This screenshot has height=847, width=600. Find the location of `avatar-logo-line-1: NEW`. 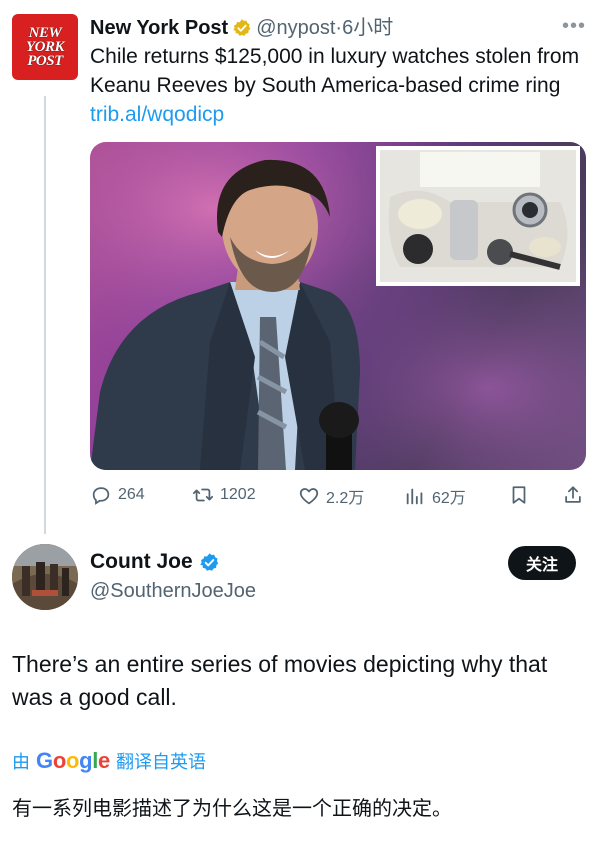

avatar-logo-line-1: NEW is located at coordinates (45, 33).